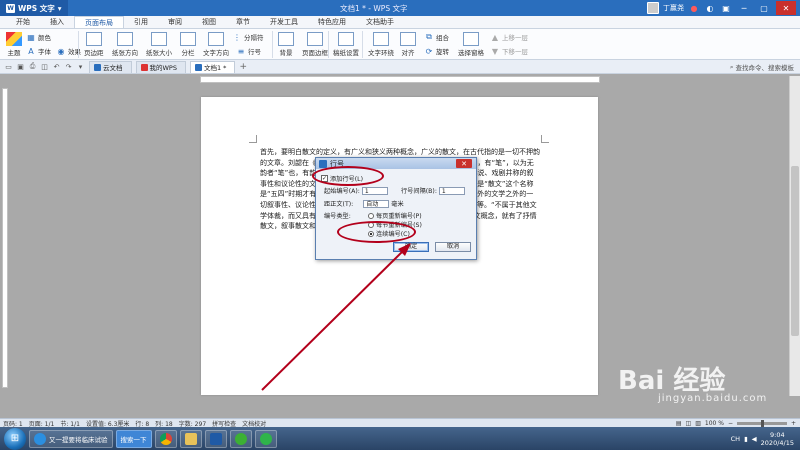 This screenshot has height=450, width=800. I want to click on chrome-icon, so click(165, 438).